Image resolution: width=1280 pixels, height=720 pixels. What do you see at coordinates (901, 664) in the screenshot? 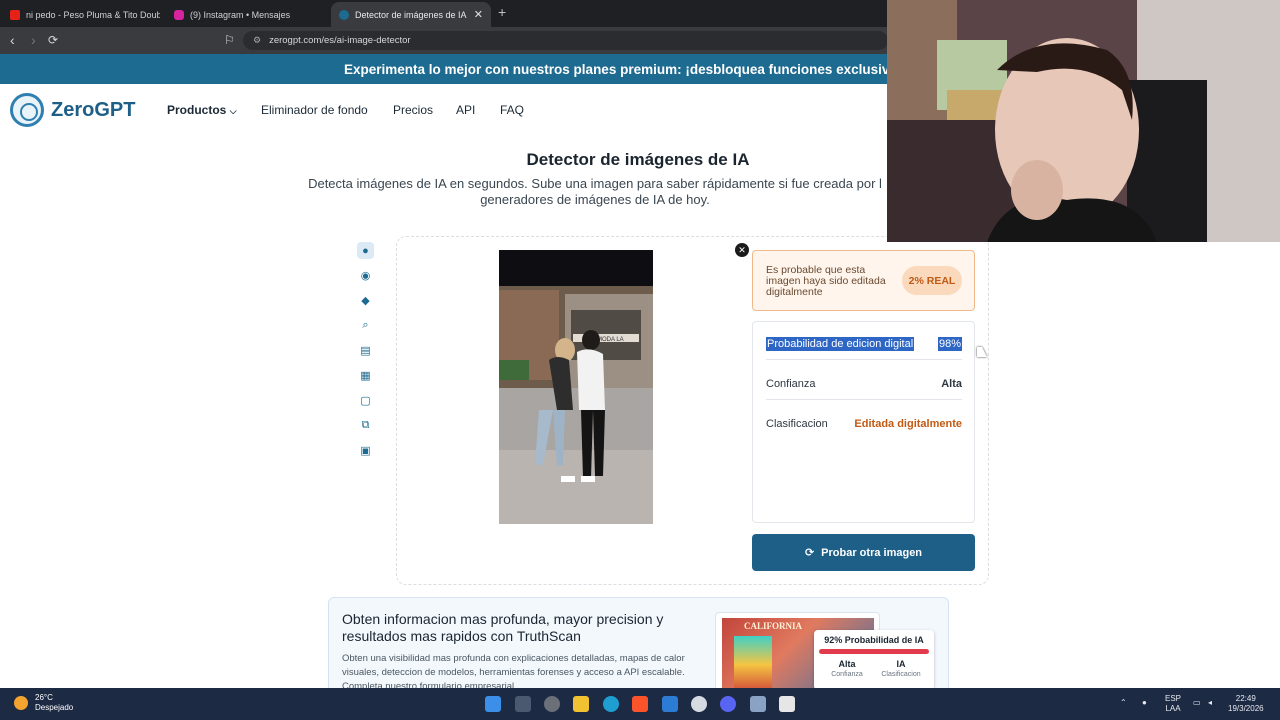
I see `badge-class-value: IA` at bounding box center [901, 664].